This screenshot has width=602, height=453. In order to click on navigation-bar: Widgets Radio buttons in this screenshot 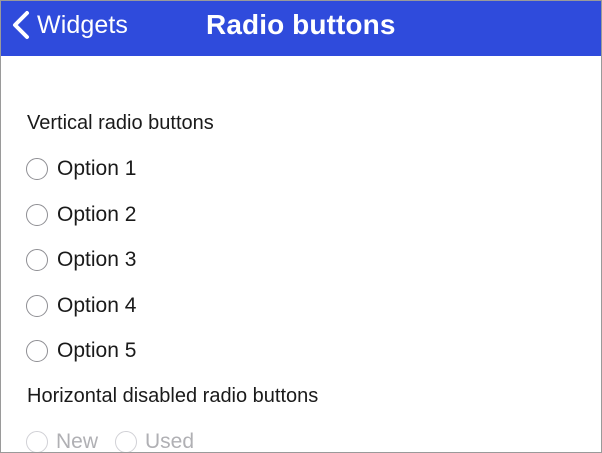, I will do `click(301, 28)`.